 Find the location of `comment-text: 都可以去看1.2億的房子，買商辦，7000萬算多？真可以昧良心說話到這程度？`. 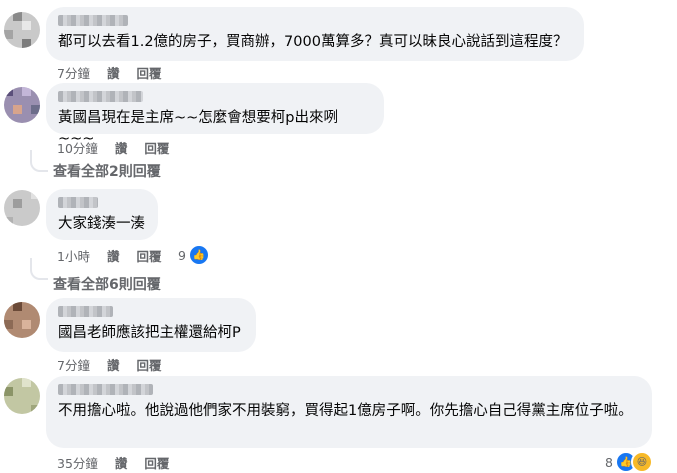

comment-text: 都可以去看1.2億的房子，買商辦，7000萬算多？真可以昧良心說話到這程度？ is located at coordinates (313, 42).